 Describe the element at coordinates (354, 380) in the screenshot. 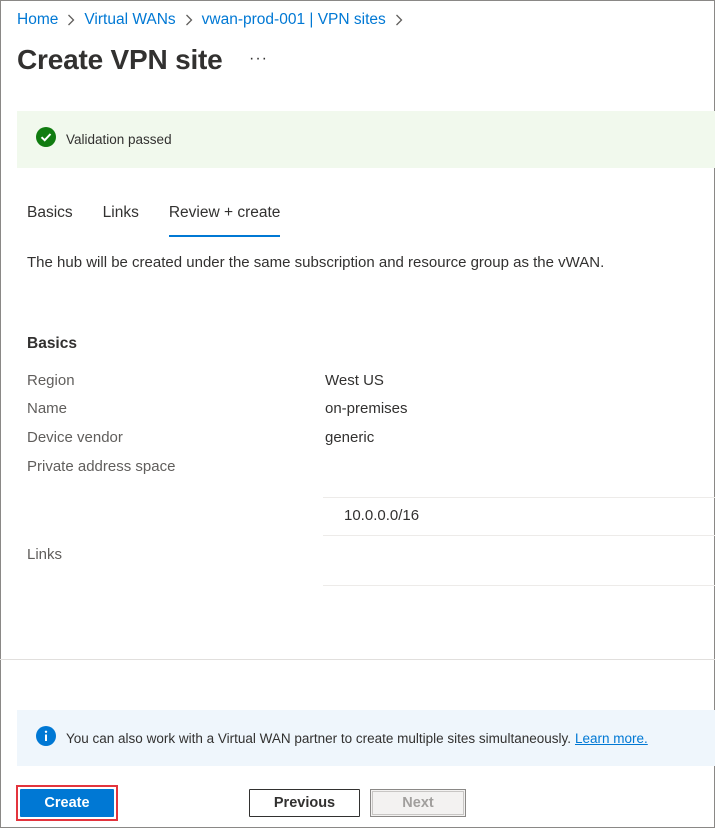

I see `region-value: West US` at that location.